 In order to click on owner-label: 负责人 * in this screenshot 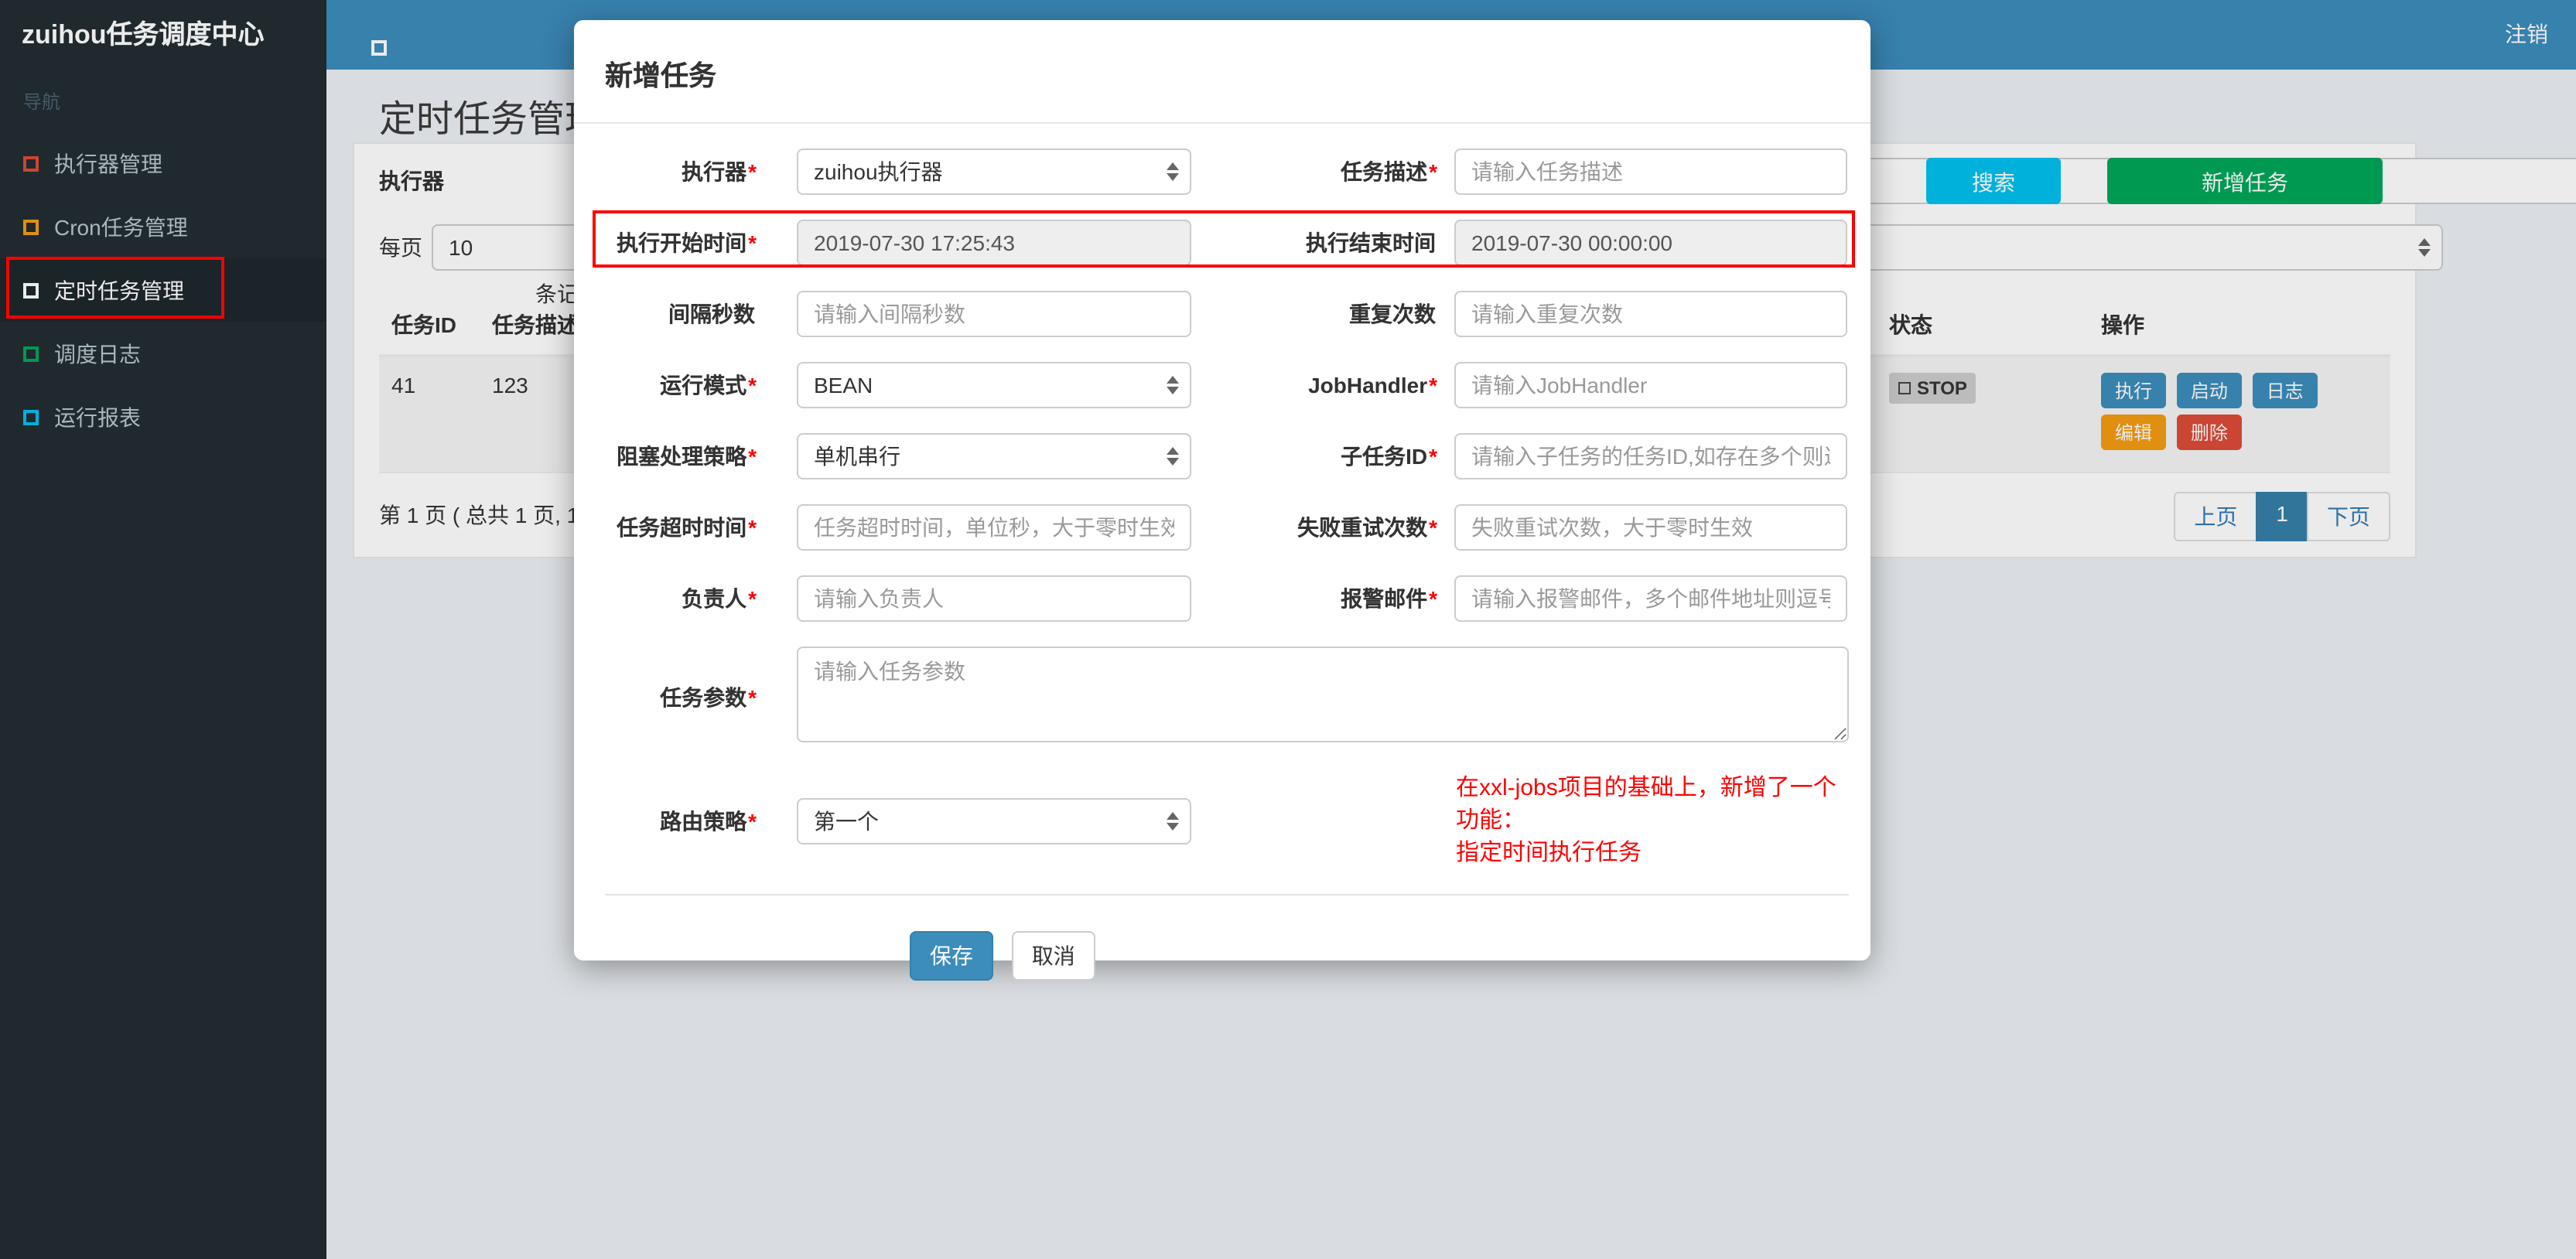, I will do `click(719, 598)`.